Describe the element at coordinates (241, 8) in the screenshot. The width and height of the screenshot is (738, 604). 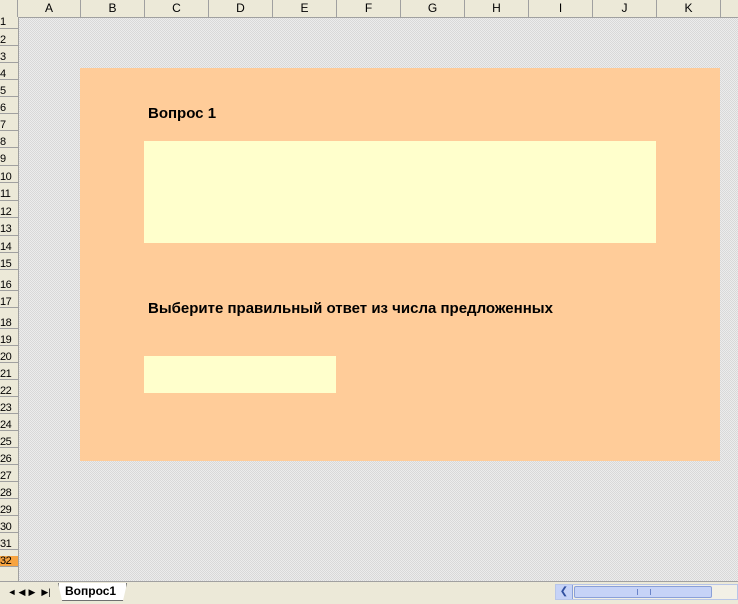
I see `column-header-d: D` at that location.